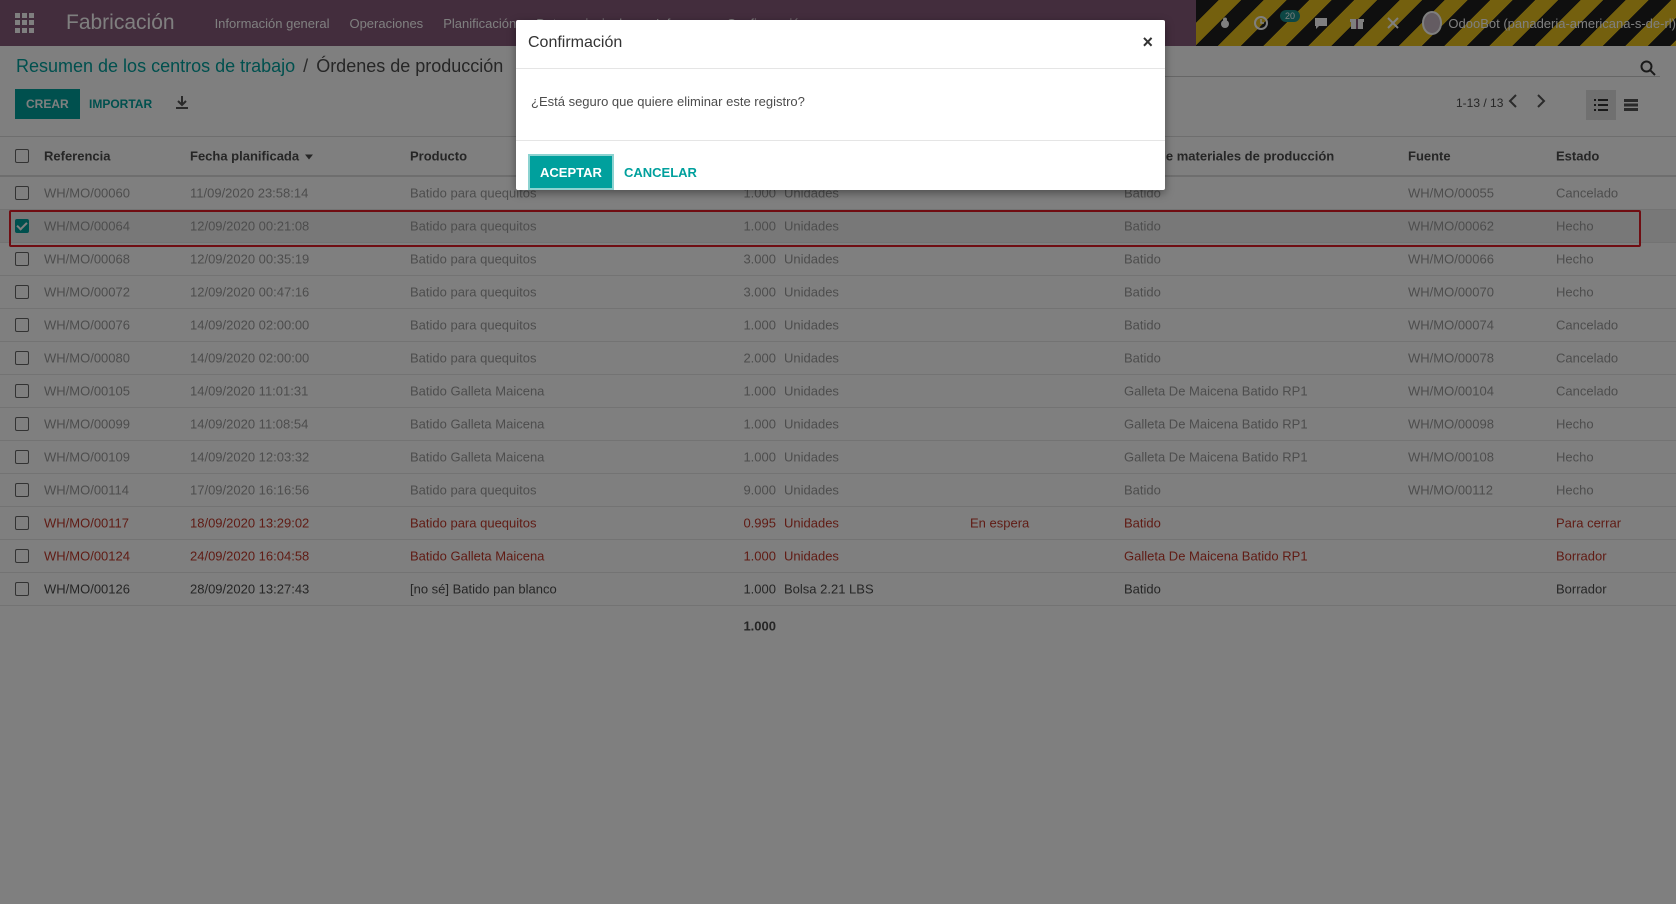 The image size is (1676, 904). Describe the element at coordinates (840, 44) in the screenshot. I see `dialog-header: Confirmación ×` at that location.